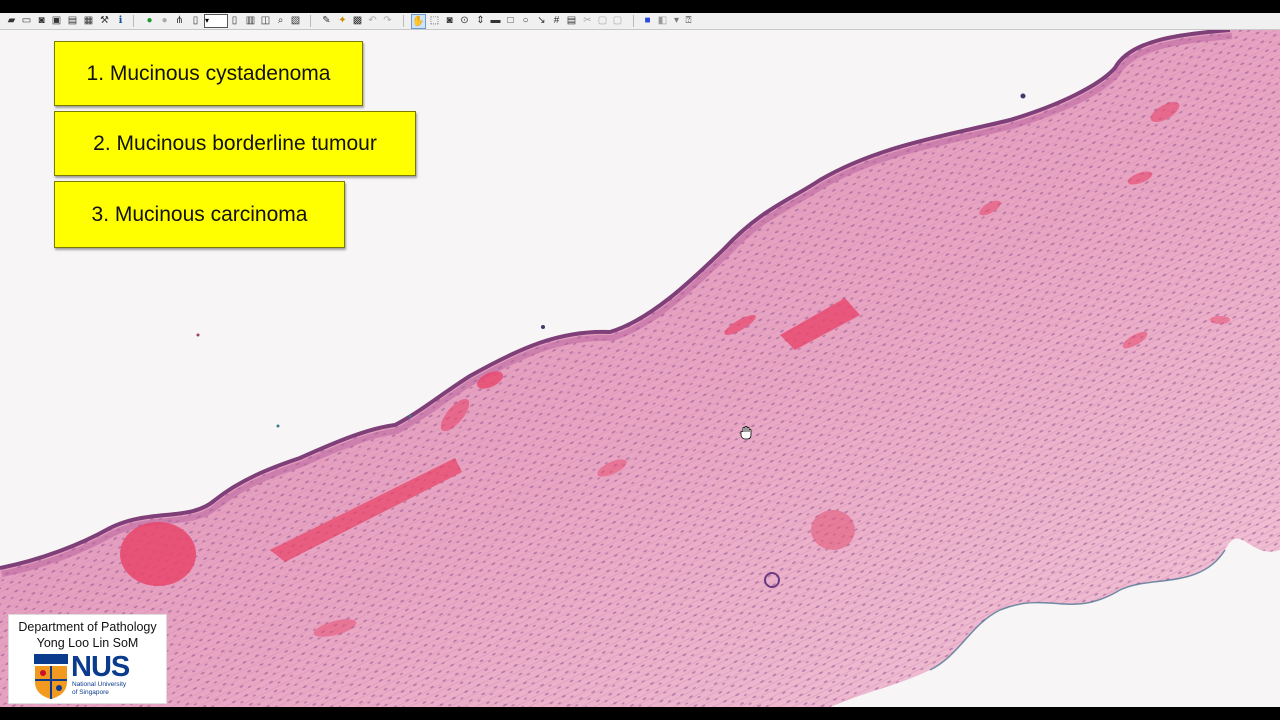 Image resolution: width=1280 pixels, height=720 pixels. I want to click on arrow-icon: ↘, so click(541, 20).